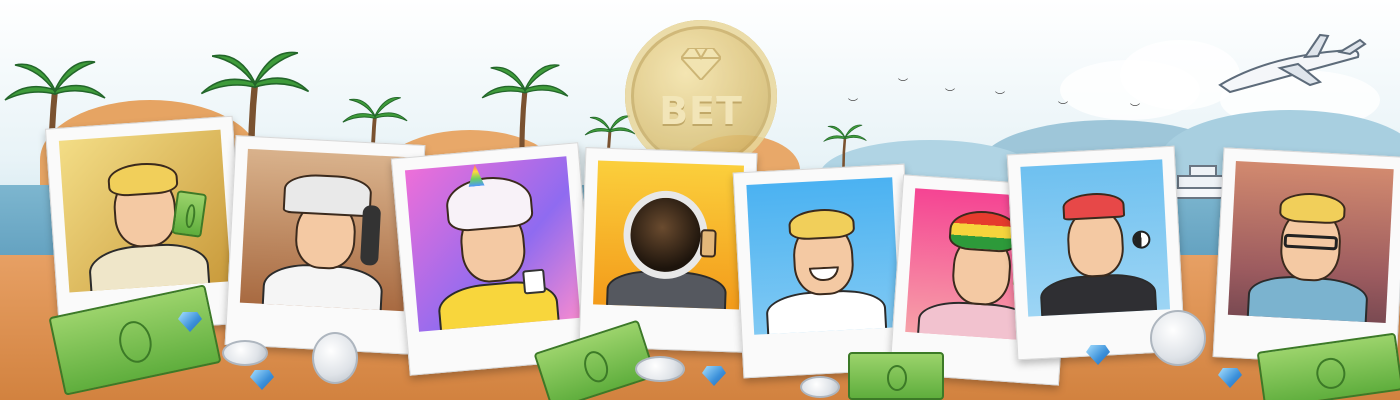 The height and width of the screenshot is (400, 1400). What do you see at coordinates (1141, 240) in the screenshot?
I see `yin-yang-icon` at bounding box center [1141, 240].